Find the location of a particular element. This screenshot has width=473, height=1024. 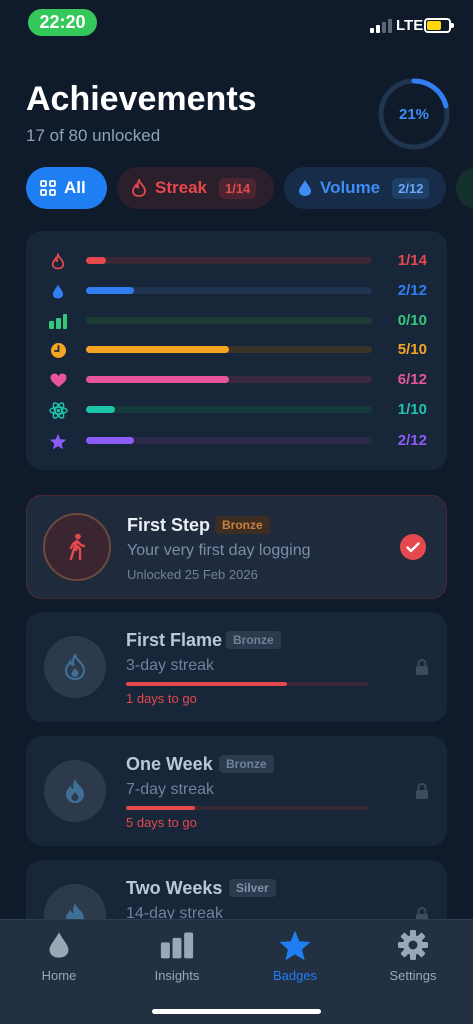

atom-icon is located at coordinates (58, 410).